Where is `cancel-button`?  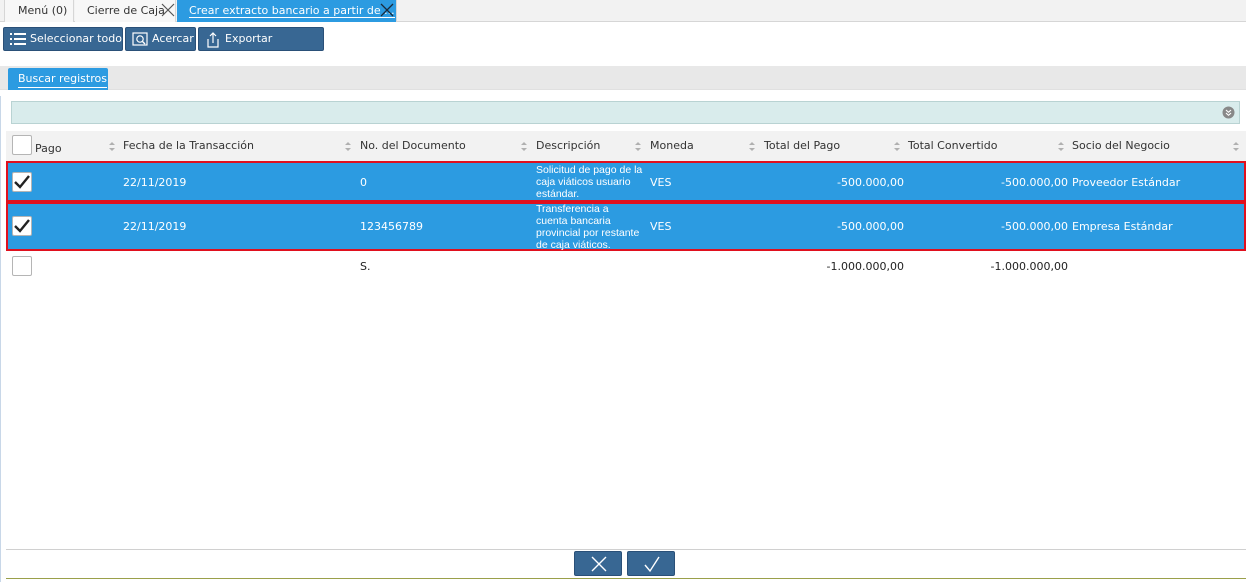 cancel-button is located at coordinates (598, 563).